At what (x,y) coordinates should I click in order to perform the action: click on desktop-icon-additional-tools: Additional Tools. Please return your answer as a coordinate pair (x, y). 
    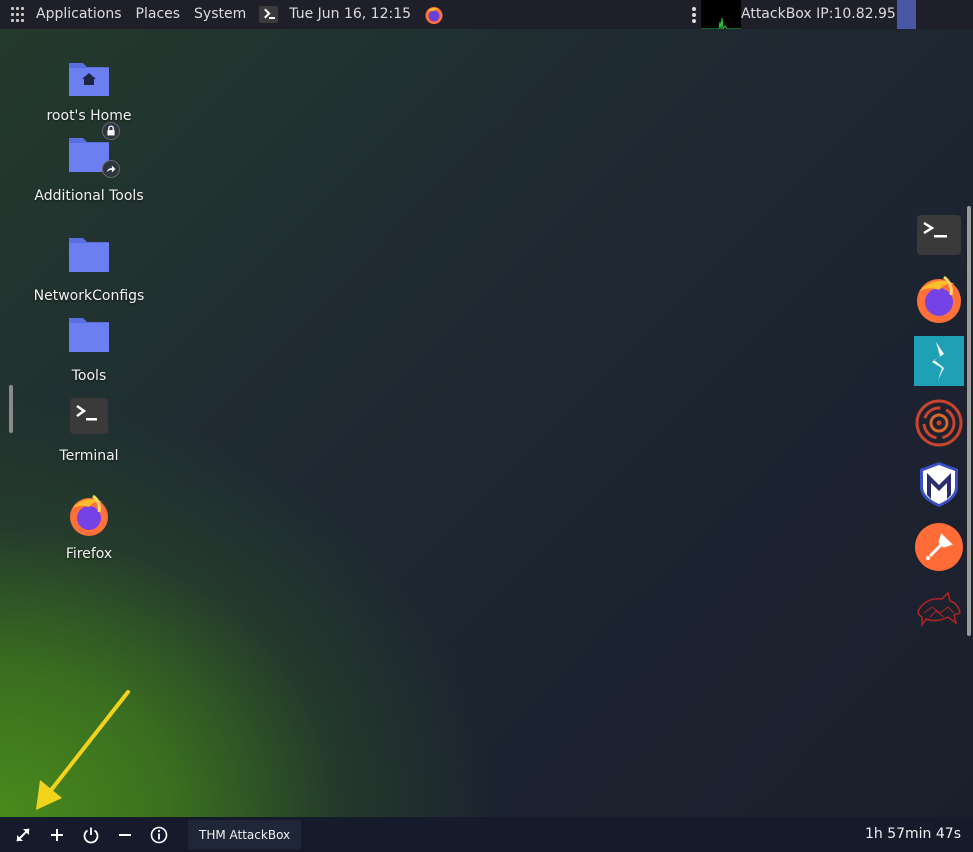
    Looking at the image, I should click on (89, 163).